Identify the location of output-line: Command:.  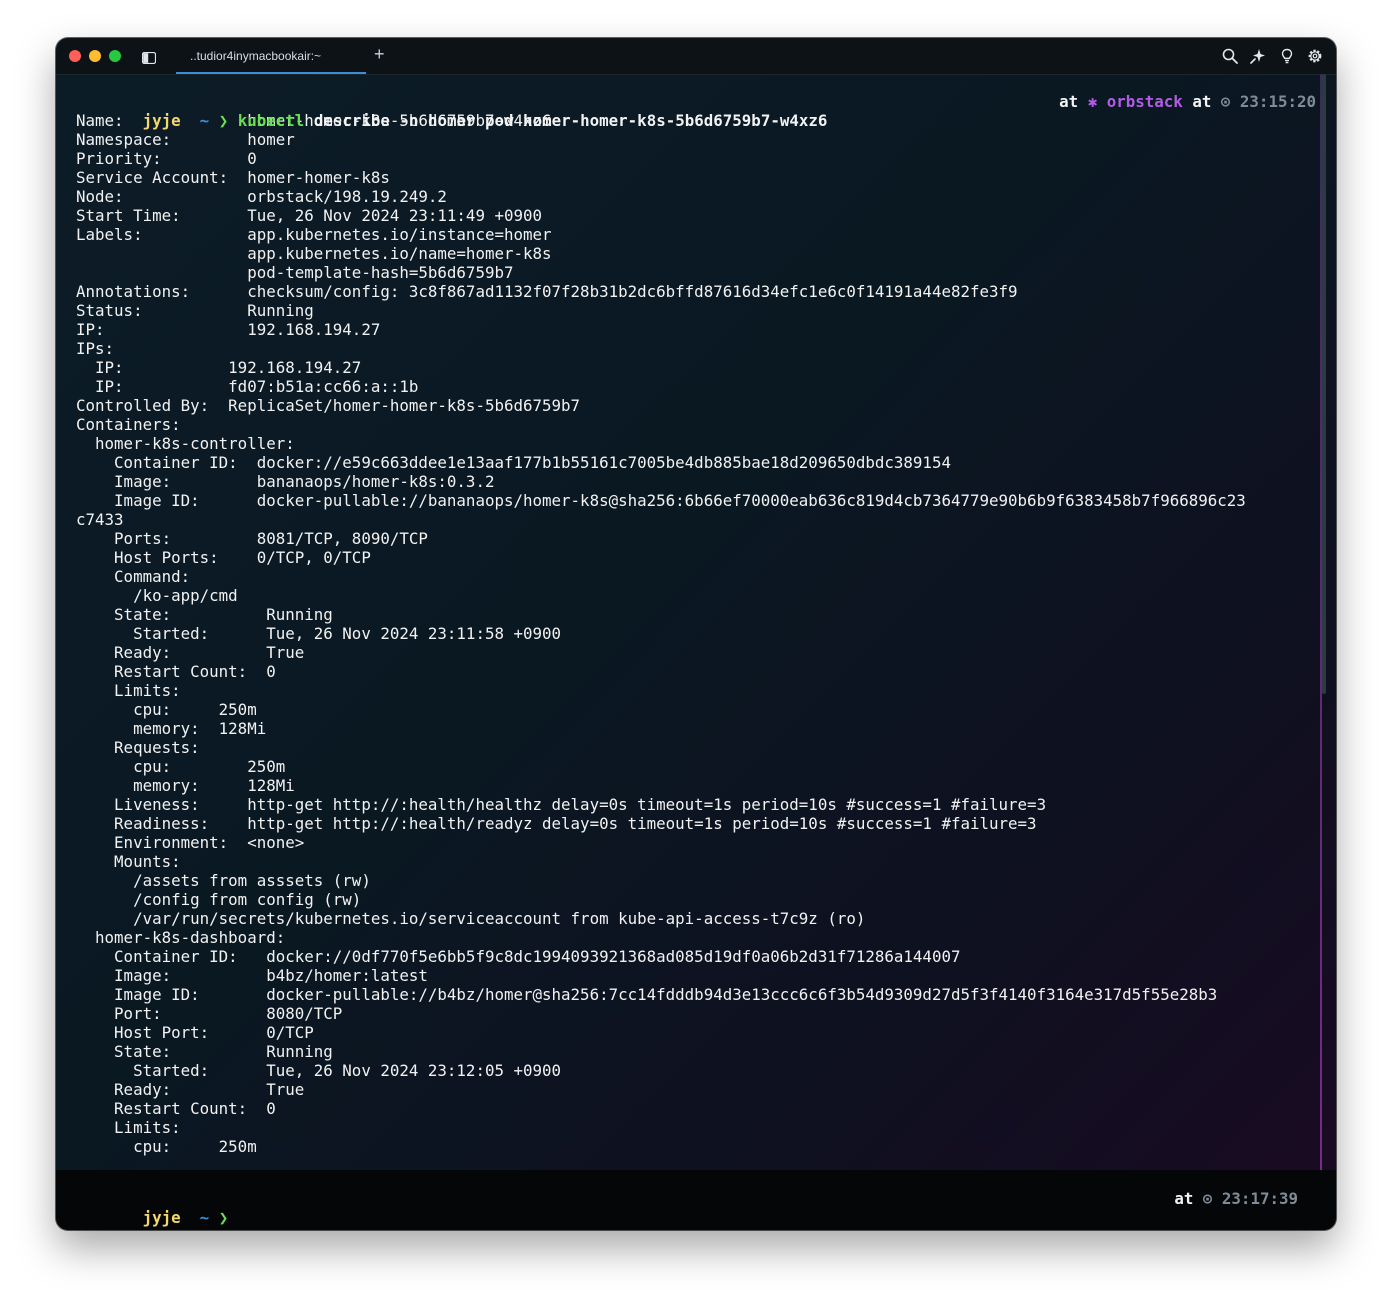
(133, 576).